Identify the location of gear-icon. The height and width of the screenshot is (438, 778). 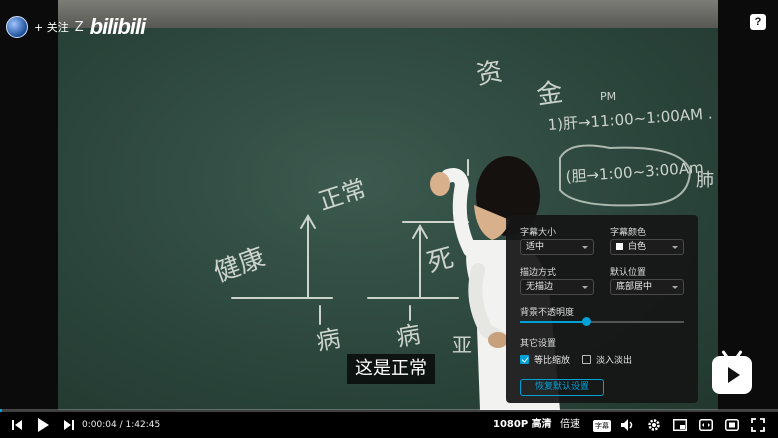
(654, 425).